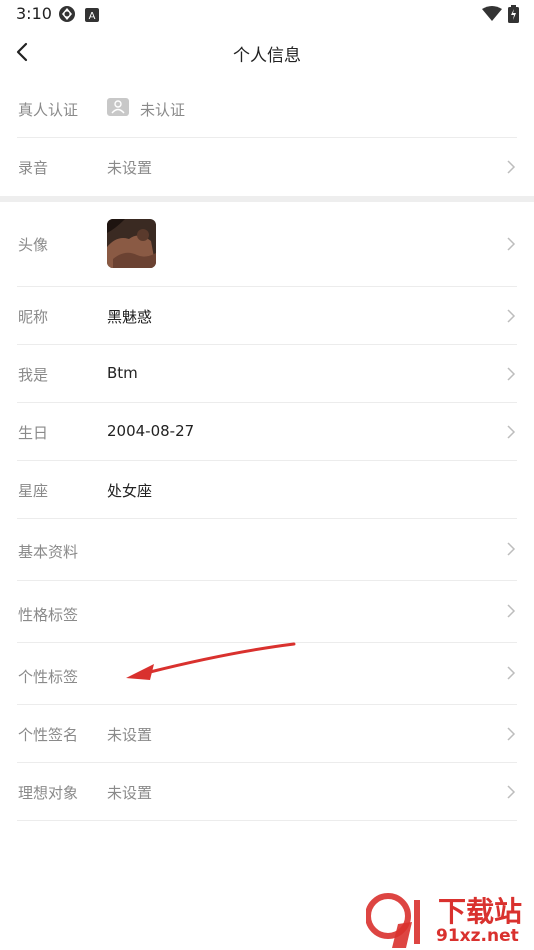 This screenshot has width=534, height=950. I want to click on row-zodiac: 星座 处女座, so click(267, 490).